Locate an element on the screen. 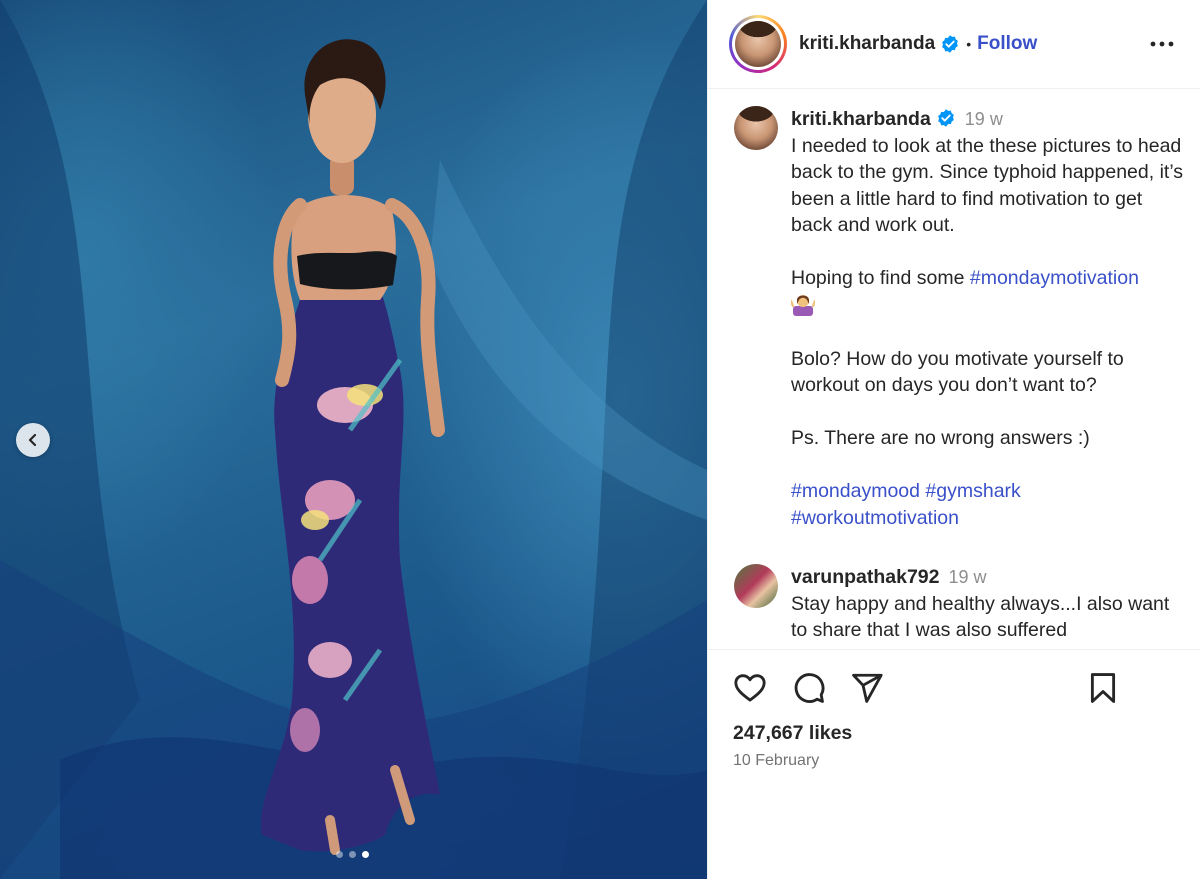 The image size is (1200, 879). hashtag-link: #gymshark is located at coordinates (972, 491).